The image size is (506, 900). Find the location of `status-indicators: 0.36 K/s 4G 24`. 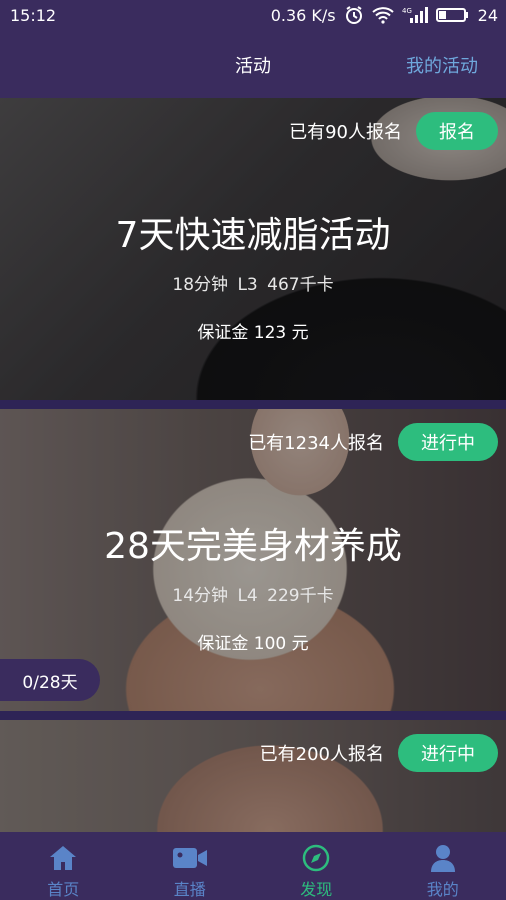

status-indicators: 0.36 K/s 4G 24 is located at coordinates (384, 15).